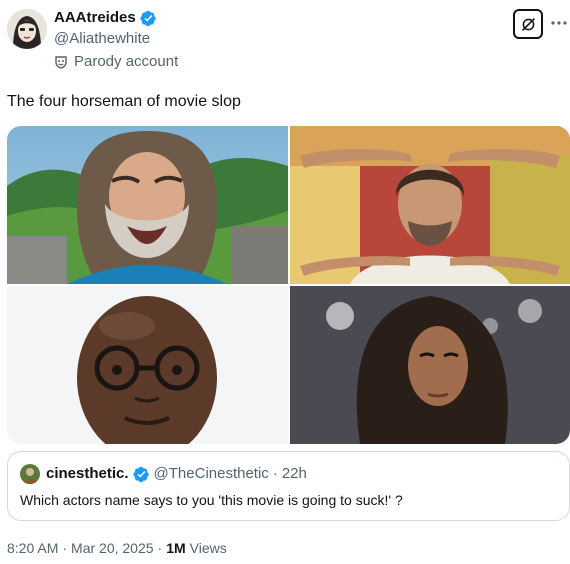  I want to click on tweet-date: Mar 20, 2025, so click(112, 548).